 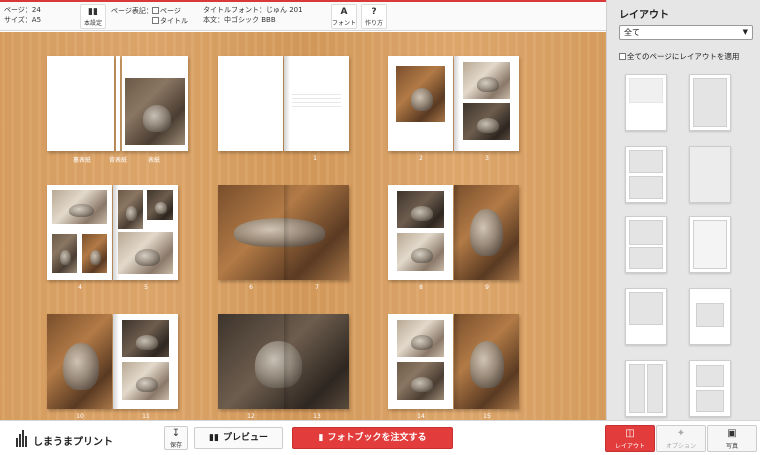 I want to click on spread-caption: 14, so click(x=421, y=416).